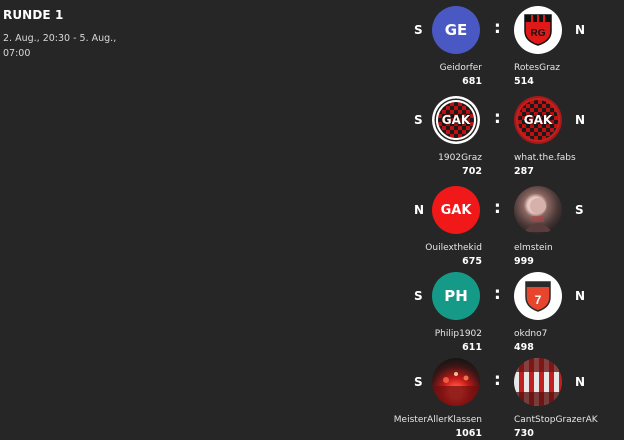  Describe the element at coordinates (579, 210) in the screenshot. I see `result-right: S` at that location.